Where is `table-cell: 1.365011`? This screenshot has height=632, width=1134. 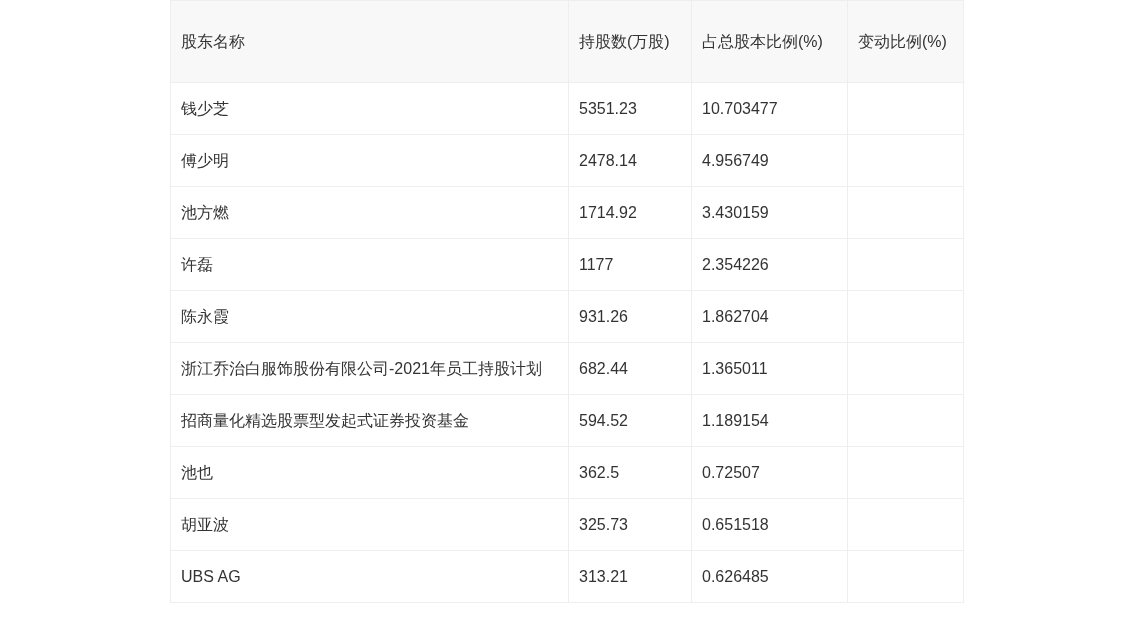 table-cell: 1.365011 is located at coordinates (769, 368).